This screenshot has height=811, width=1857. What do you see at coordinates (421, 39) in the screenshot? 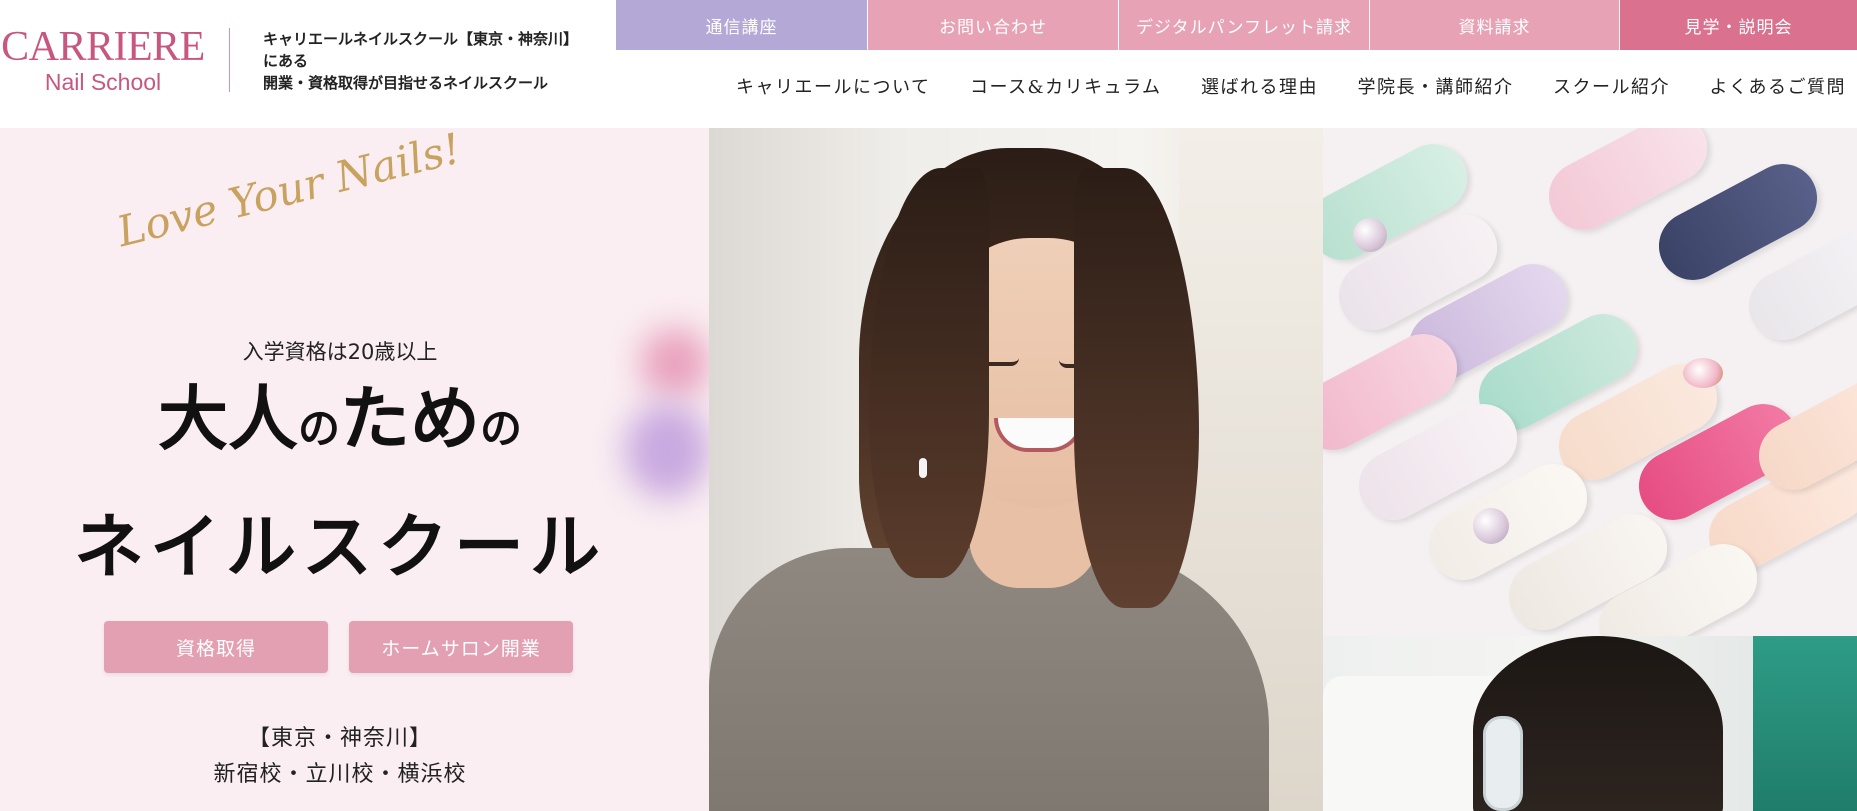
I see `tagline-line-1: キャリエールネイルスクール【東京・神奈川】` at bounding box center [421, 39].